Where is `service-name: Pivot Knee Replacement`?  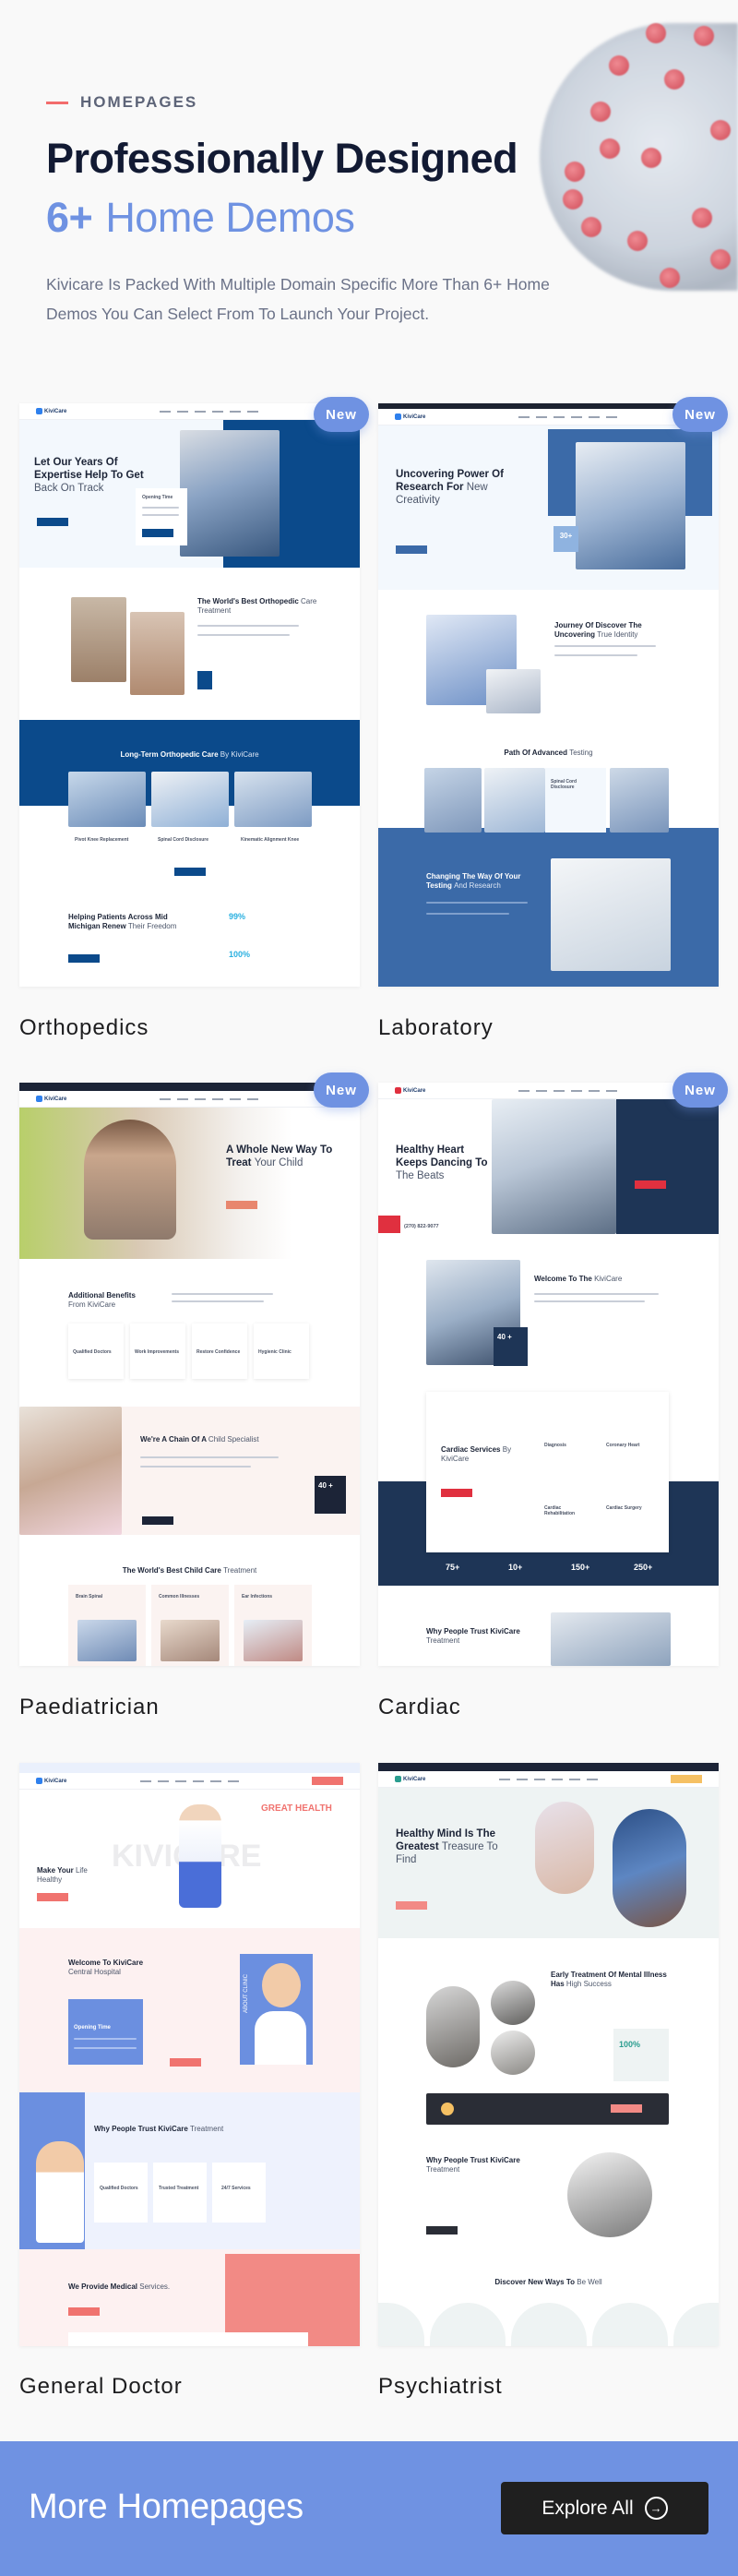
service-name: Pivot Knee Replacement is located at coordinates (102, 840).